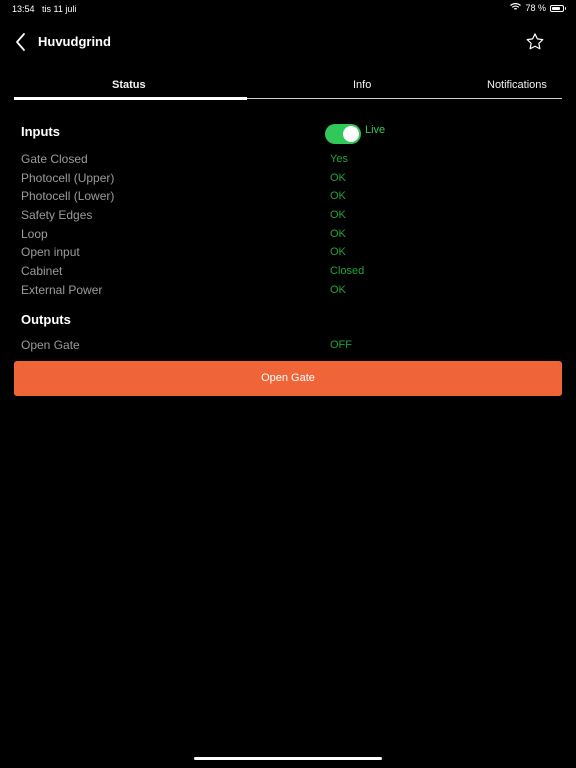 This screenshot has width=576, height=768. I want to click on page-title: Huvudgrind, so click(74, 41).